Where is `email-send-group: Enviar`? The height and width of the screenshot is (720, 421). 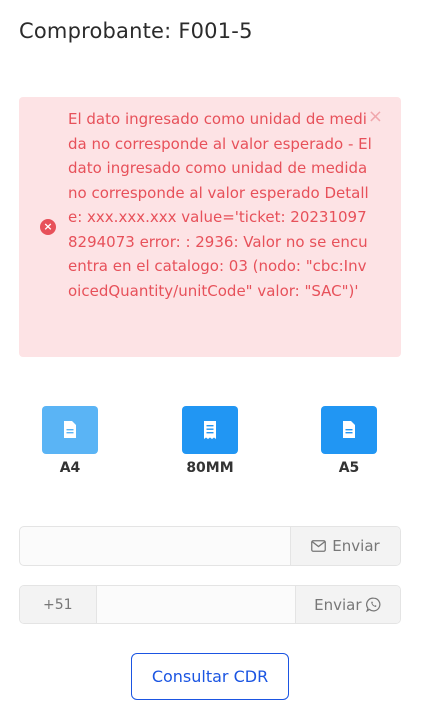 email-send-group: Enviar is located at coordinates (210, 546).